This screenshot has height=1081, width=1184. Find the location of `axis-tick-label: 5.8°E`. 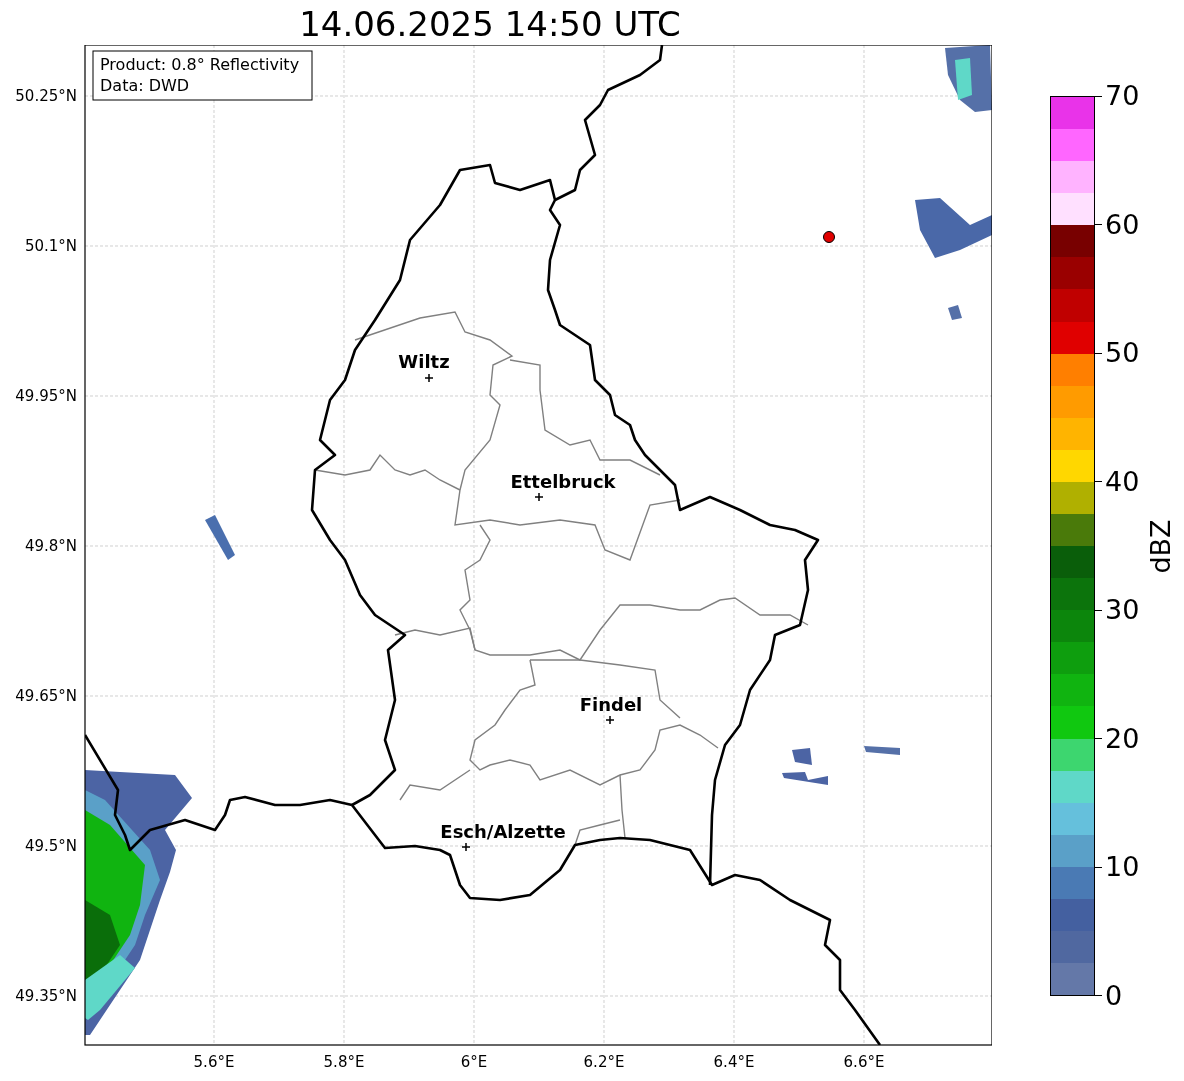

axis-tick-label: 5.8°E is located at coordinates (344, 1062).